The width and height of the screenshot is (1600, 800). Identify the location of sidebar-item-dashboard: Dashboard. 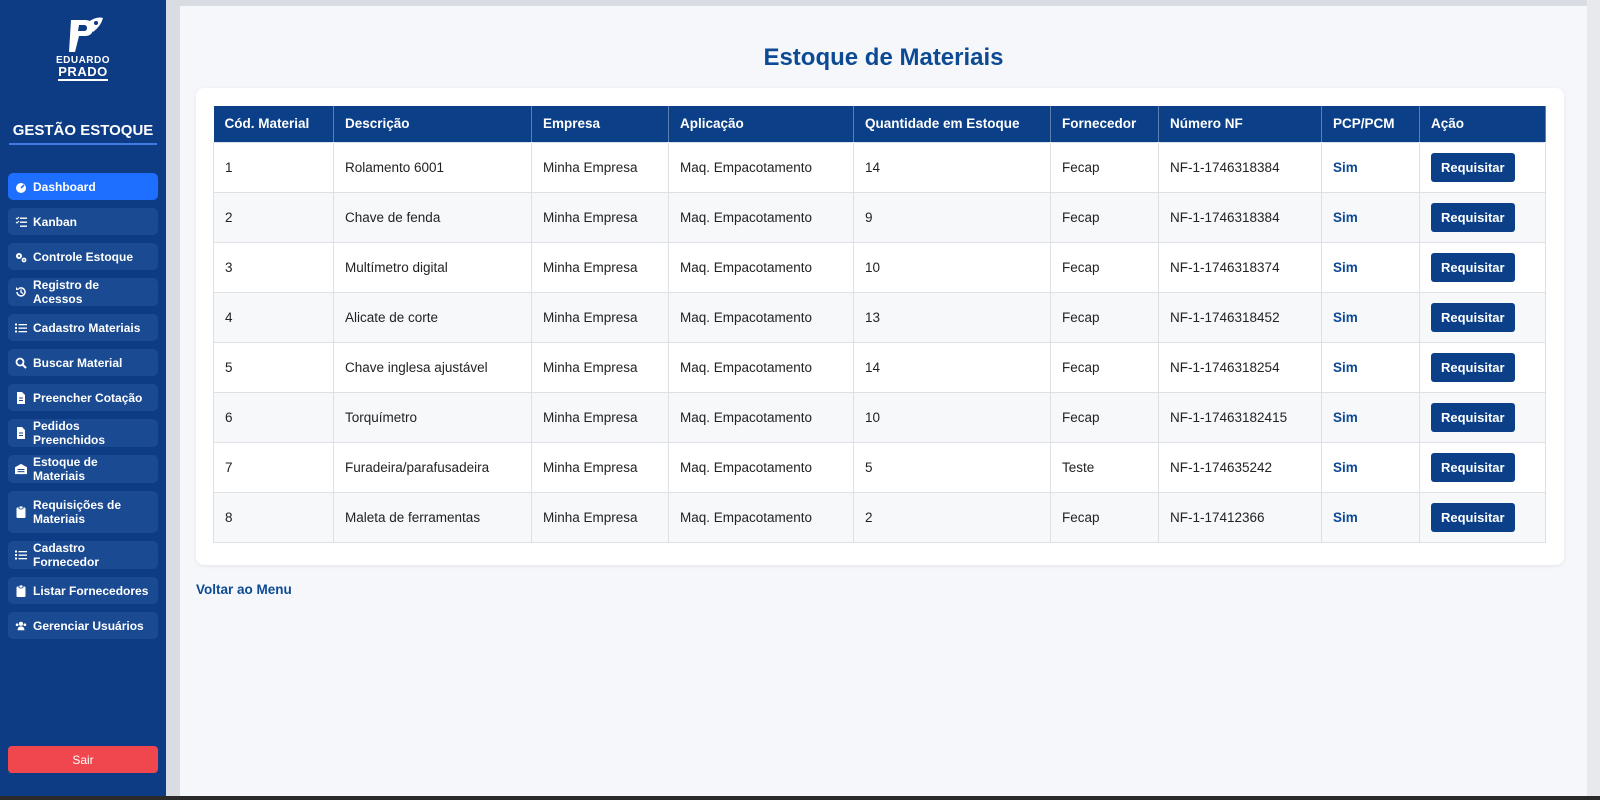
(83, 186).